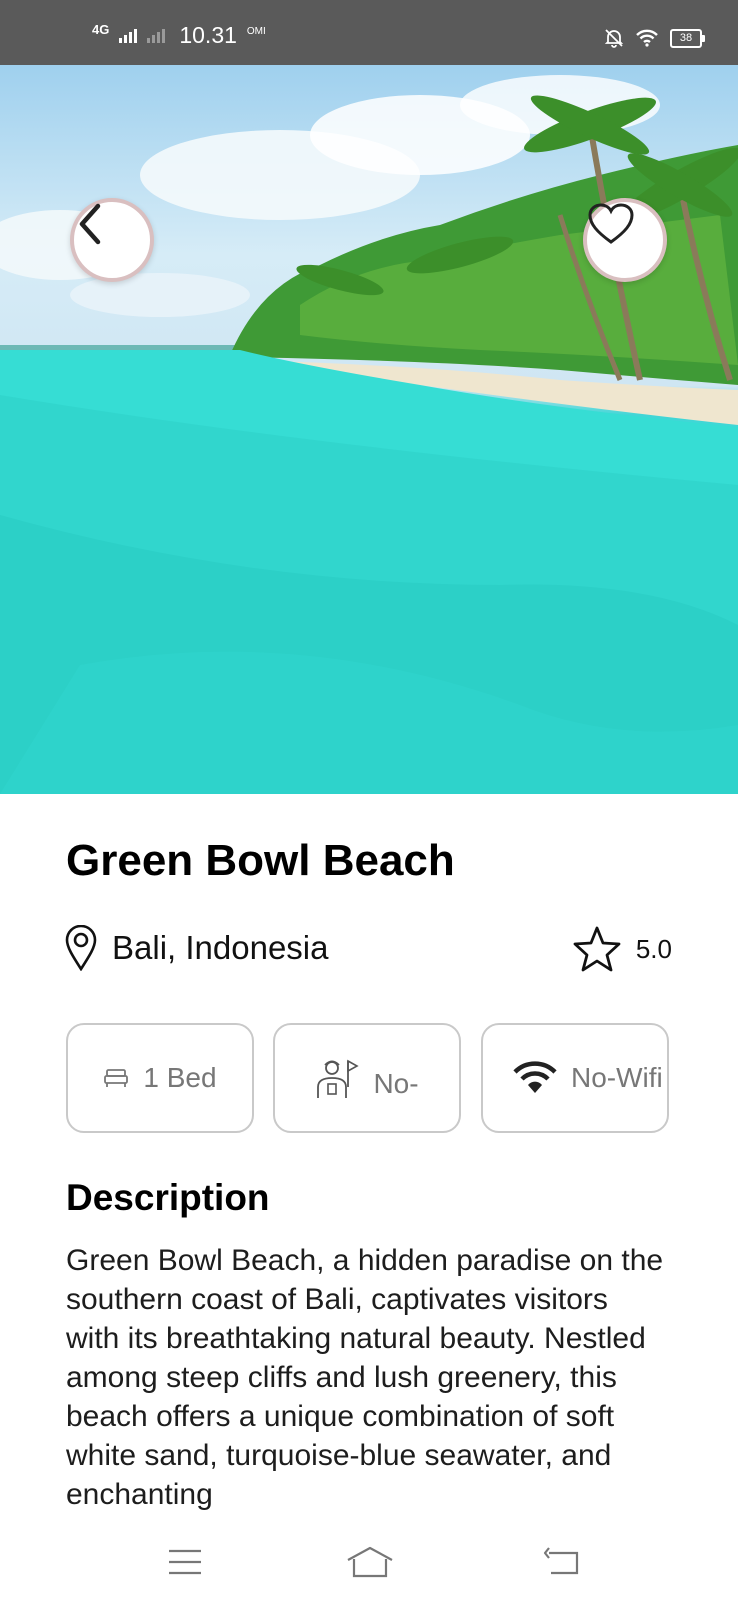 The height and width of the screenshot is (1600, 738). Describe the element at coordinates (168, 1197) in the screenshot. I see `description-heading: Description` at that location.